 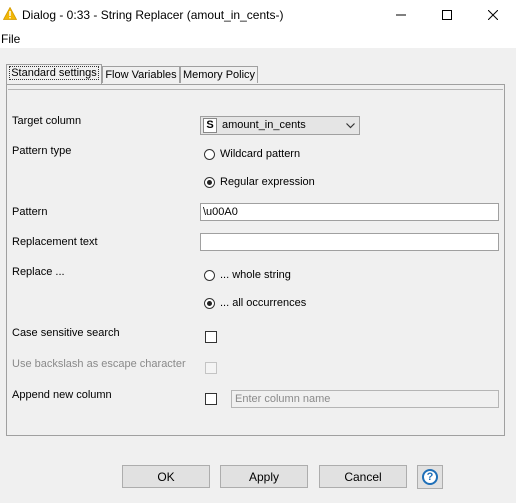 I want to click on radio-label: Wildcard pattern, so click(x=260, y=154).